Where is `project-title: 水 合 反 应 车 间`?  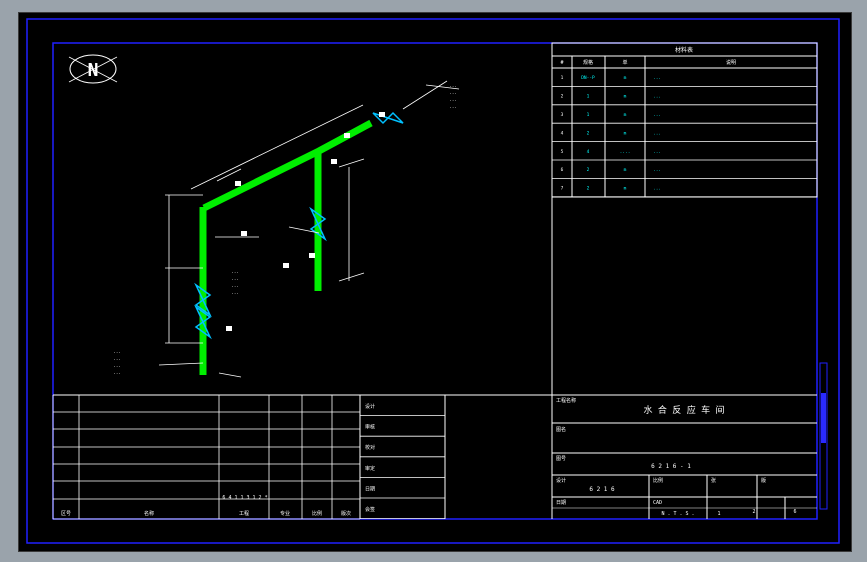
project-title: 水 合 反 应 车 间 is located at coordinates (683, 410).